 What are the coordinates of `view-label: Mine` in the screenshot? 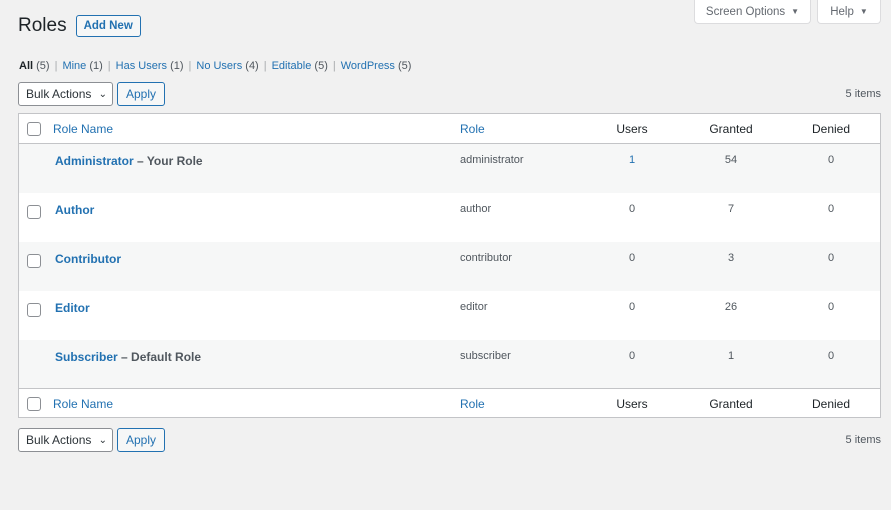 It's located at (74, 66).